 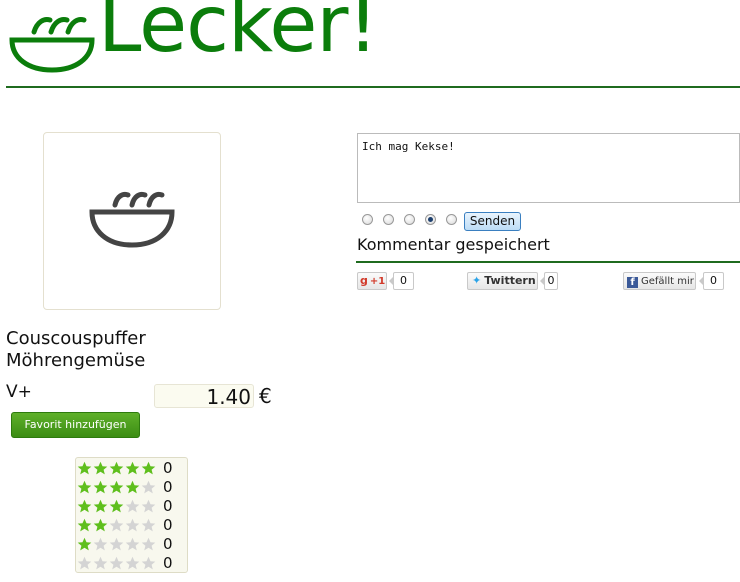 I want to click on gplus-label: +1, so click(x=377, y=281).